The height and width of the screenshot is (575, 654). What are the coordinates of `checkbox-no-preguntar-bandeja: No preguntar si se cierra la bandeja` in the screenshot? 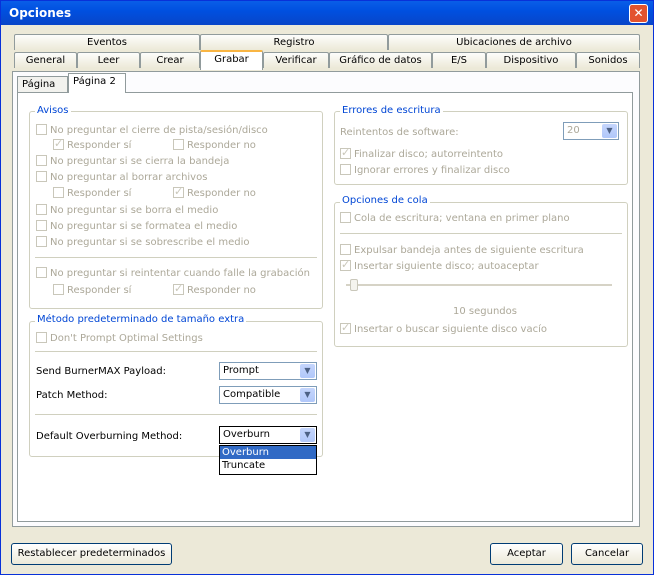 It's located at (132, 161).